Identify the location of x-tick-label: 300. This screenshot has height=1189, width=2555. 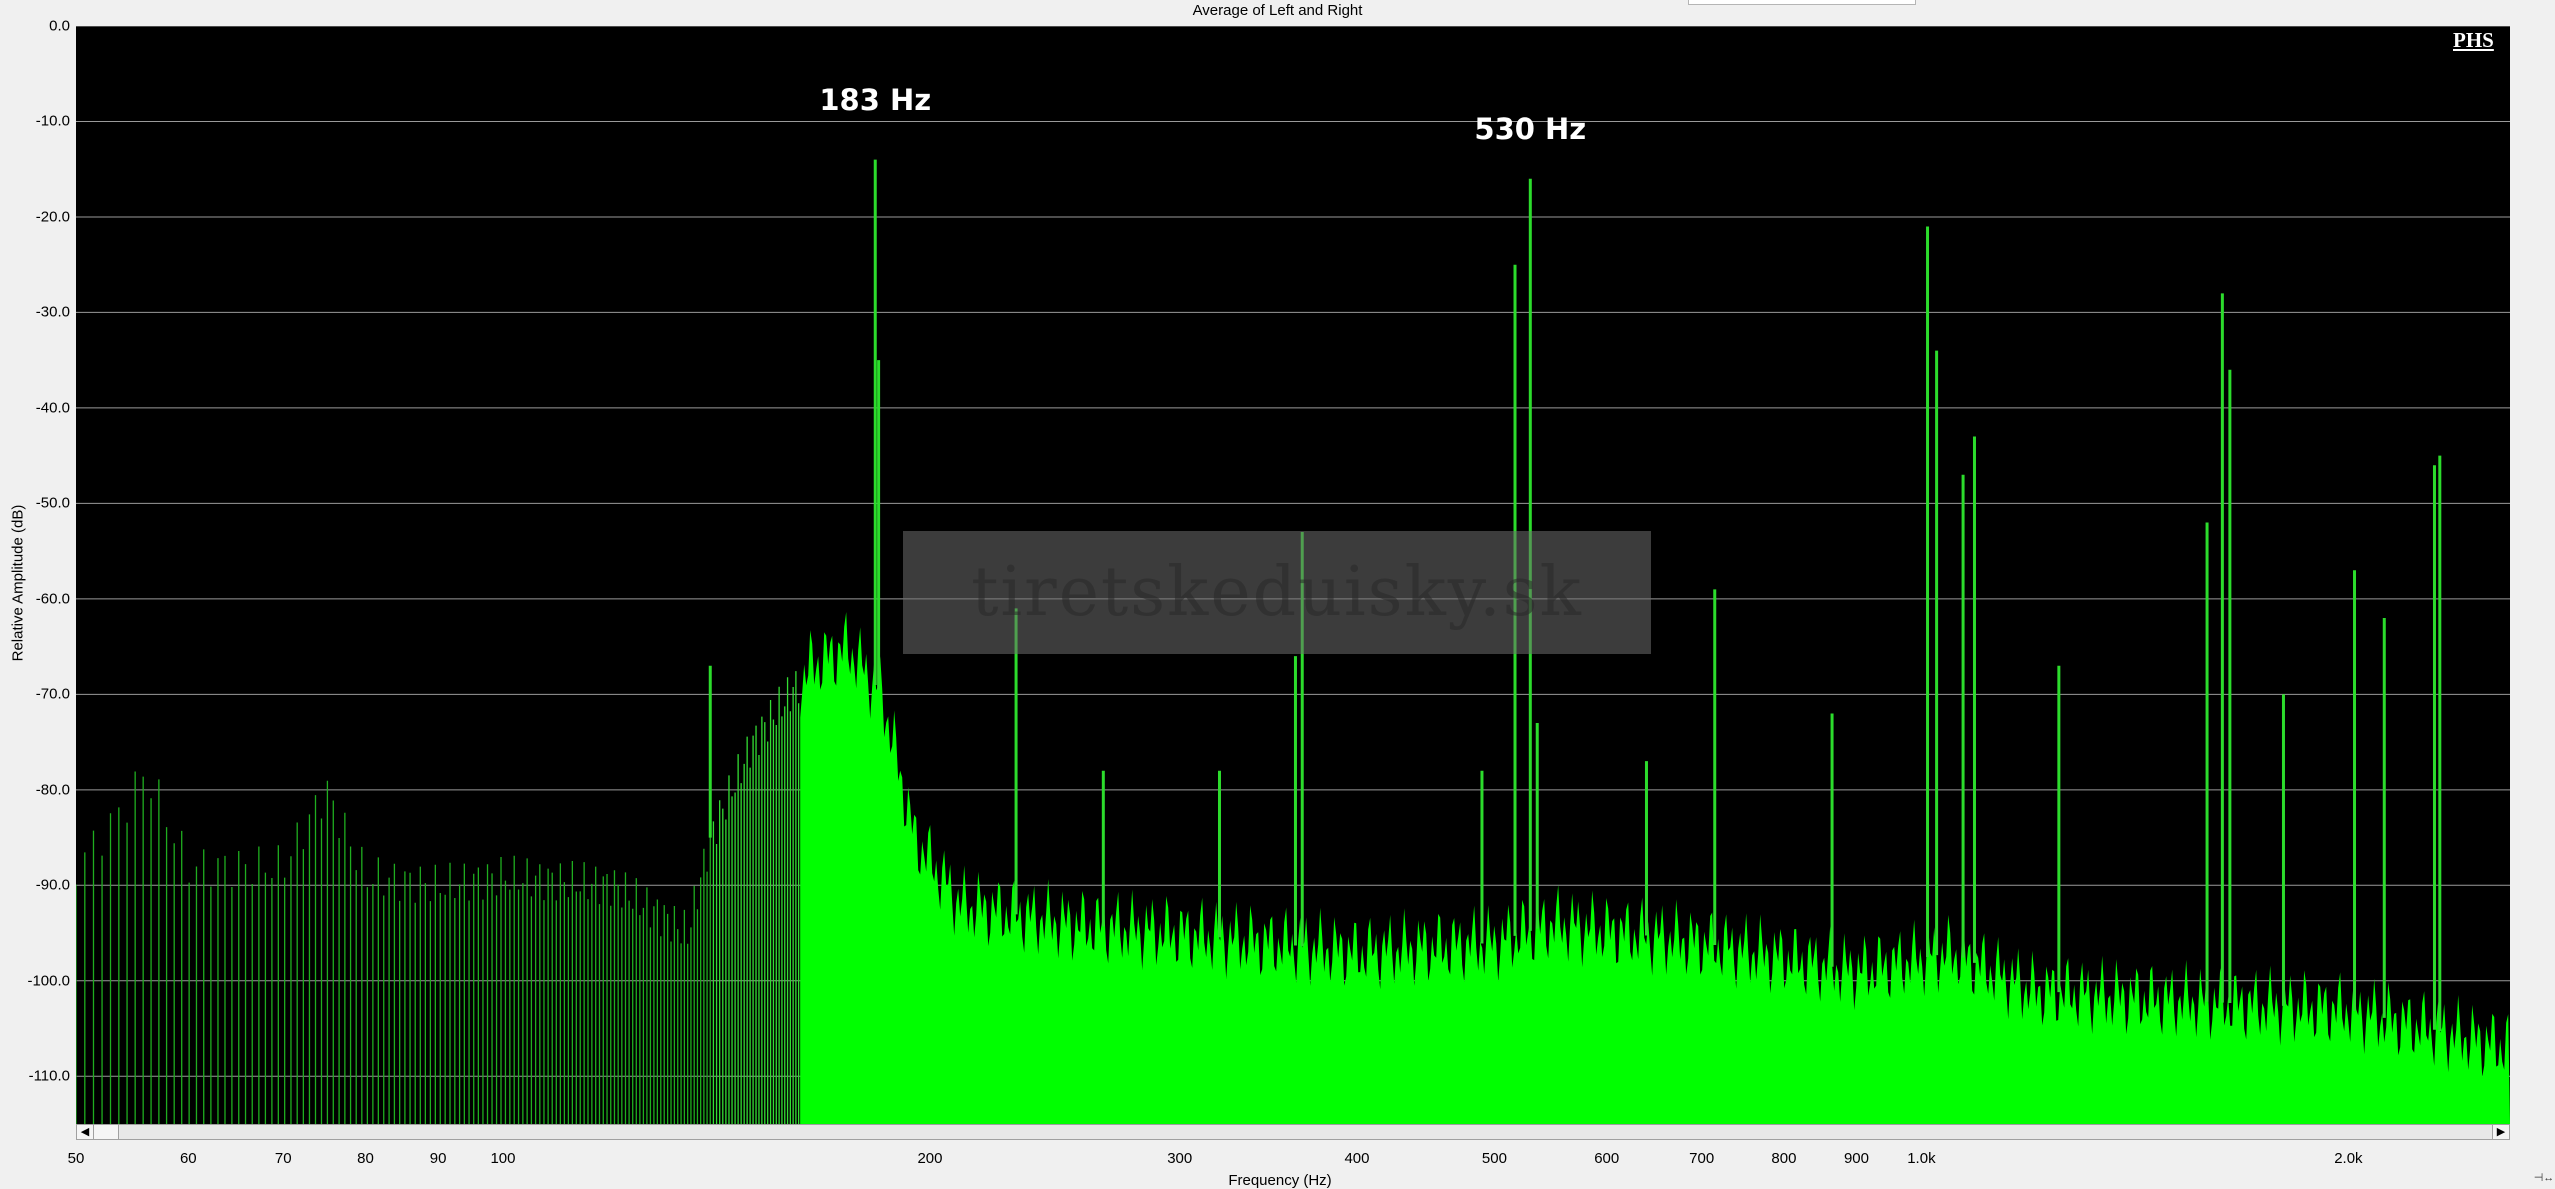
(1180, 1158).